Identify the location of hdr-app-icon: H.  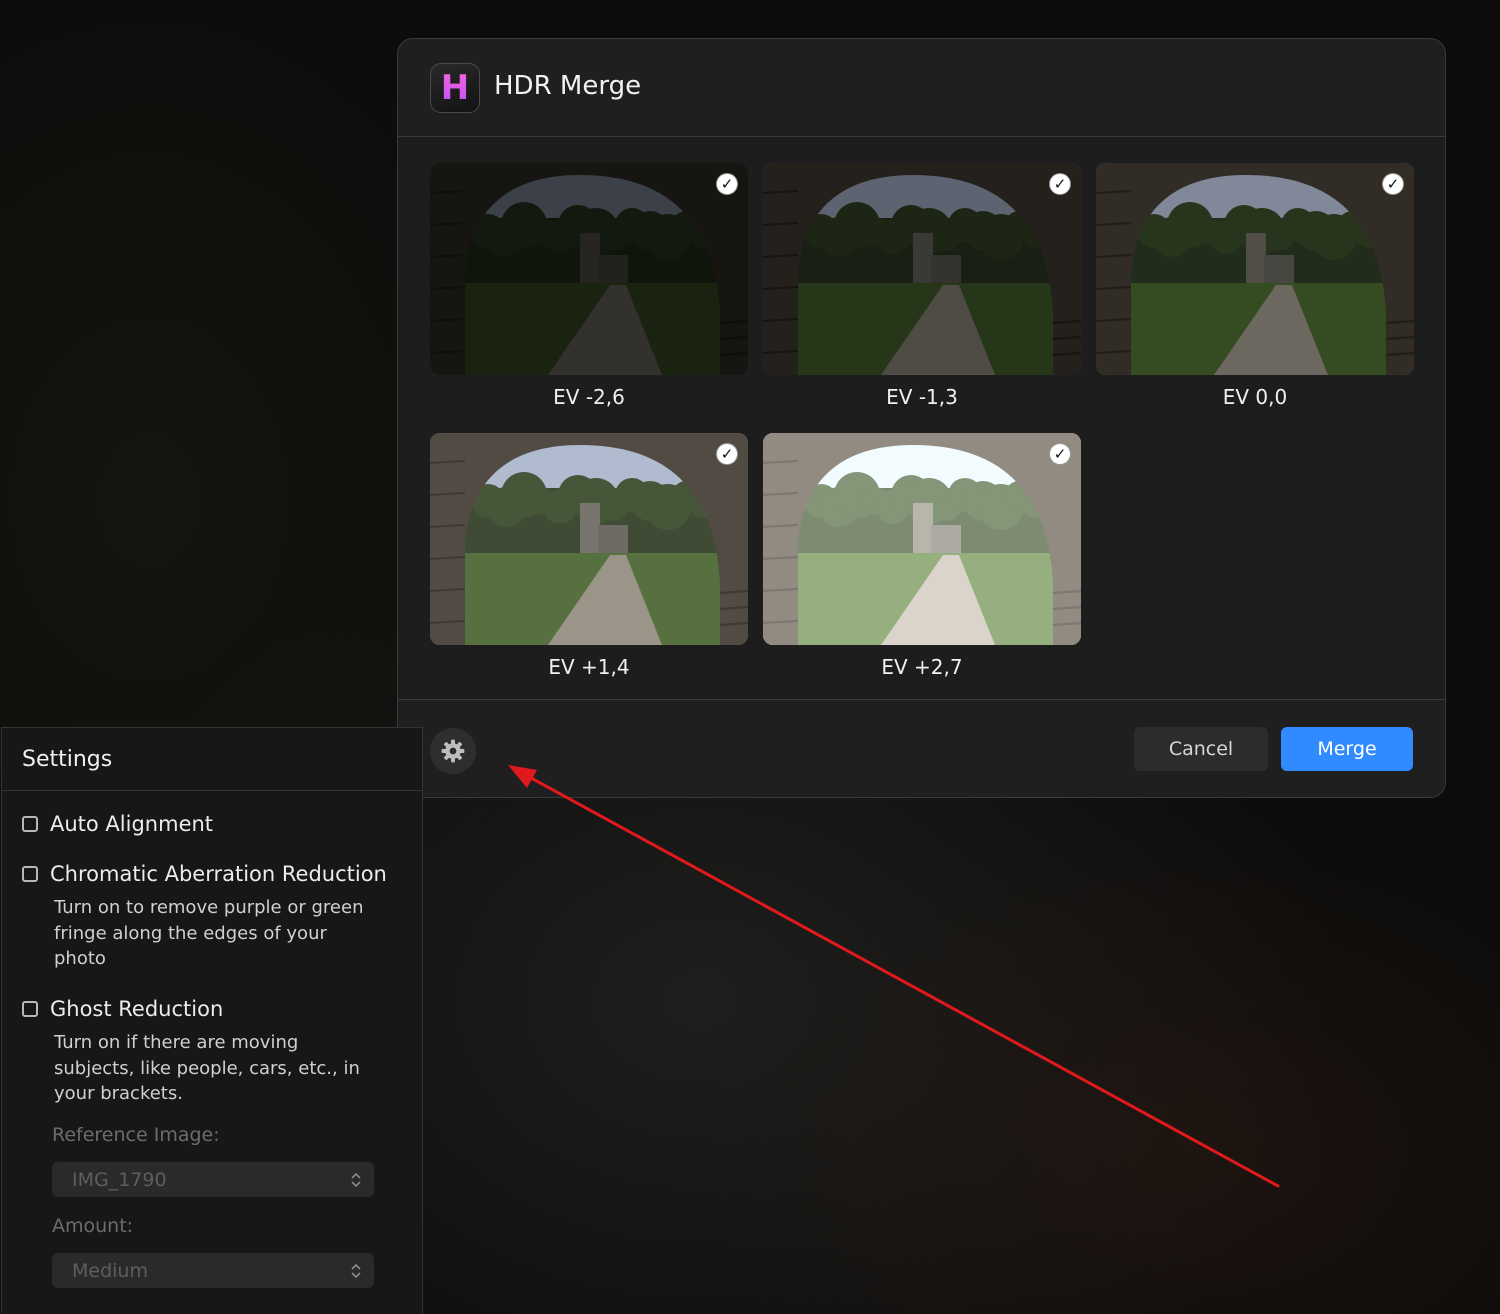
(455, 88).